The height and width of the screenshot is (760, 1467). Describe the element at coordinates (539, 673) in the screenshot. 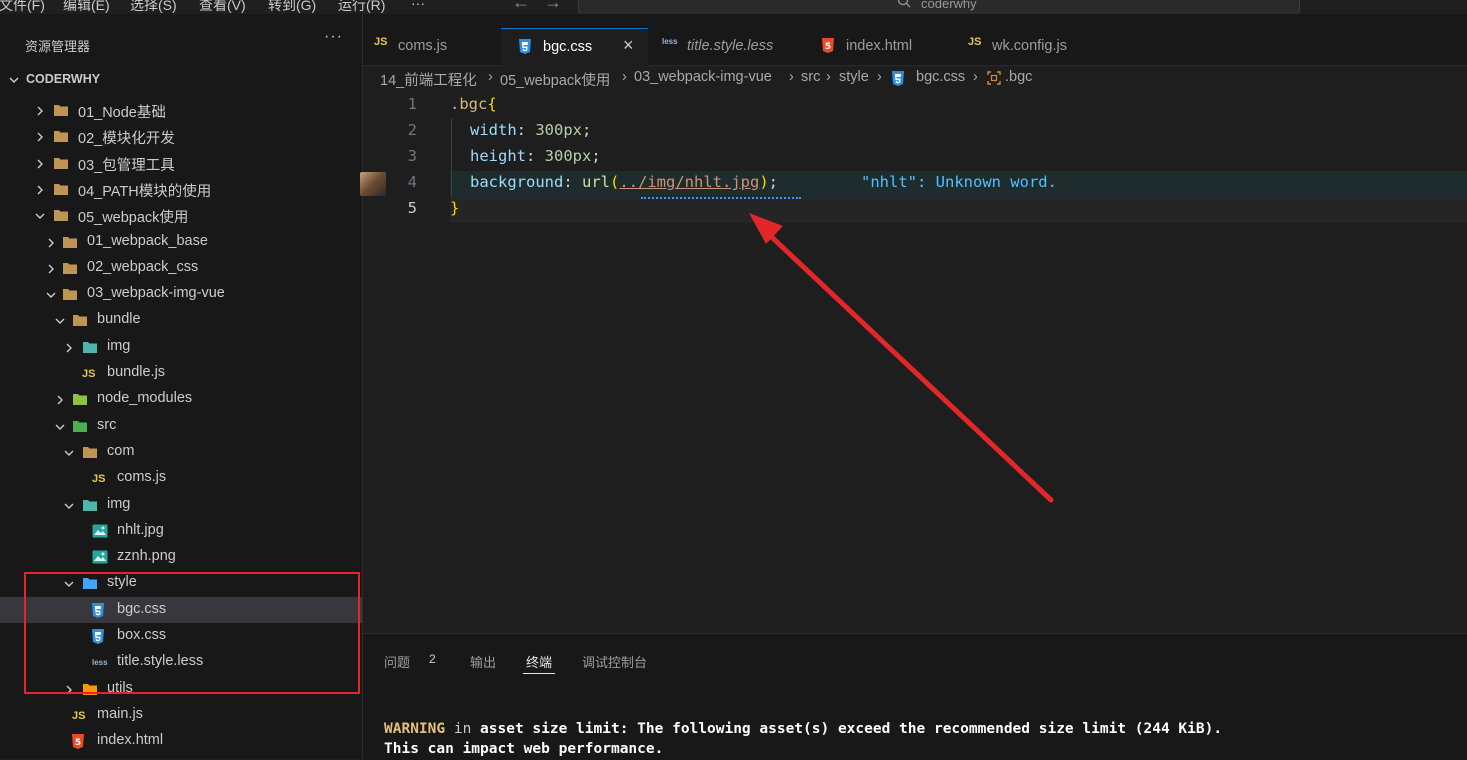

I see `active-tab-indicator` at that location.